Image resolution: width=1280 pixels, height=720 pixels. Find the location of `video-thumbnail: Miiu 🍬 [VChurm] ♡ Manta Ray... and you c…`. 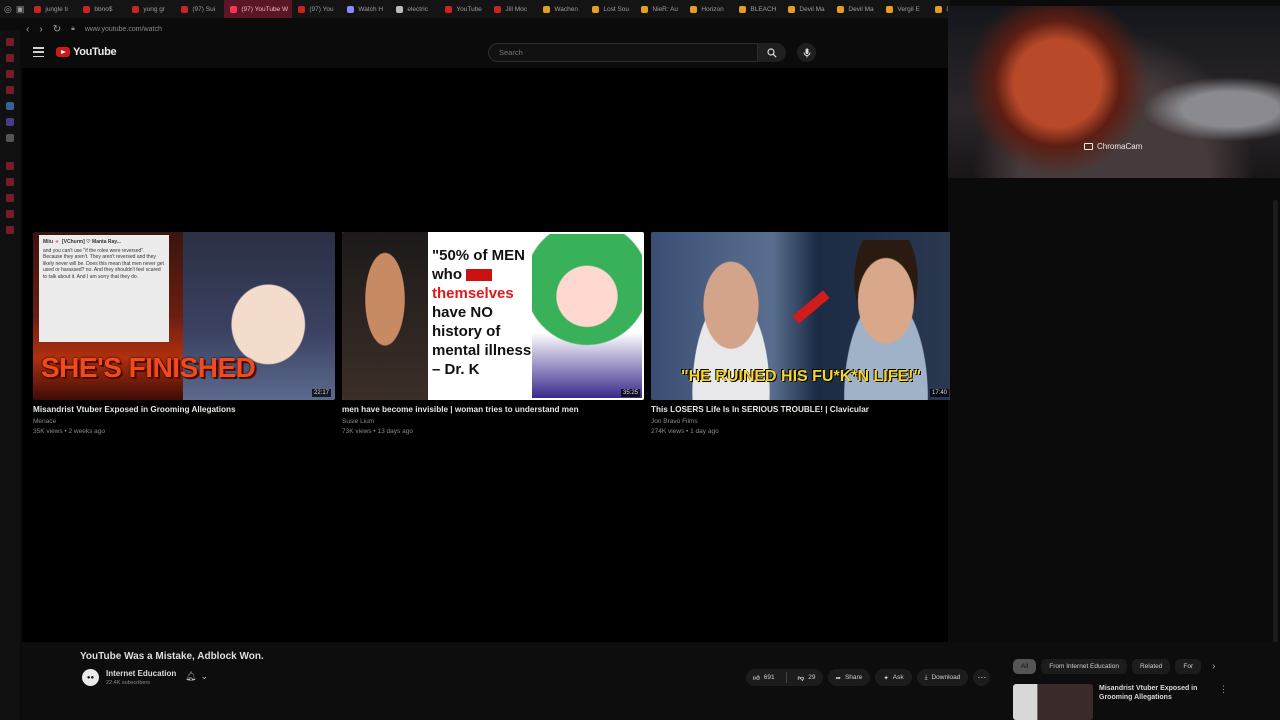

video-thumbnail: Miiu 🍬 [VChurm] ♡ Manta Ray... and you c… is located at coordinates (184, 316).